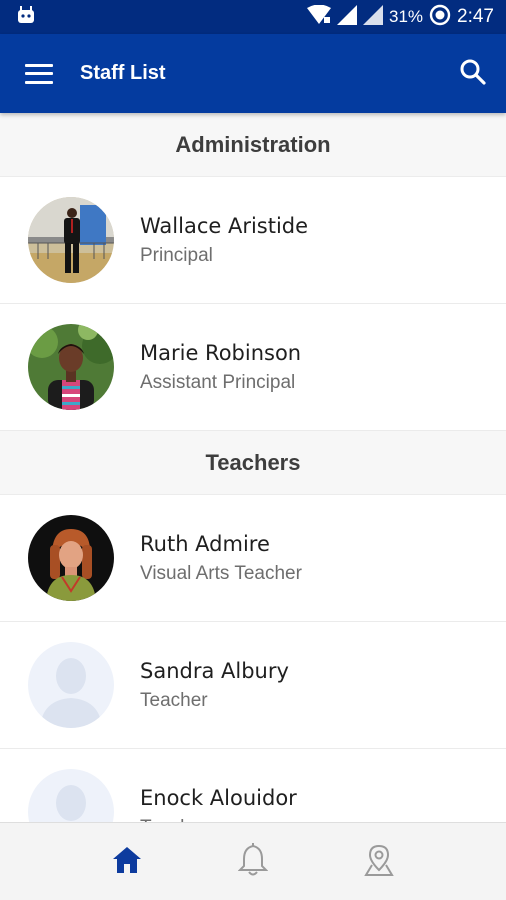 The image size is (506, 900). I want to click on menu-button, so click(40, 73).